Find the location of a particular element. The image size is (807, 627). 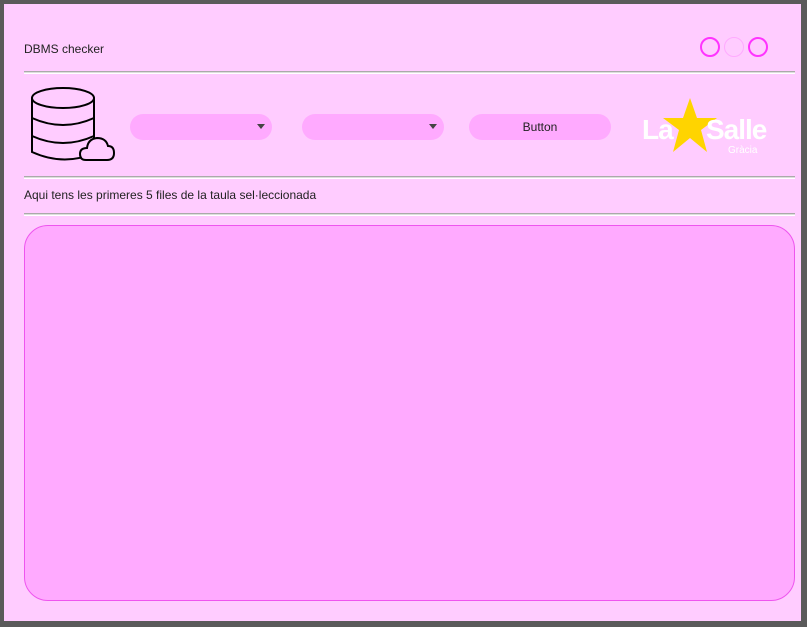

separator-top is located at coordinates (409, 72).